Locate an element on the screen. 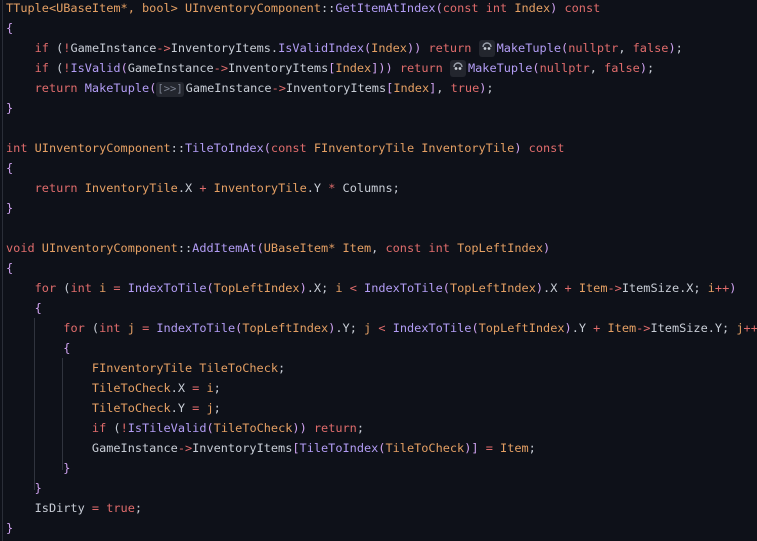 The height and width of the screenshot is (541, 757). code-token: .X is located at coordinates (554, 288).